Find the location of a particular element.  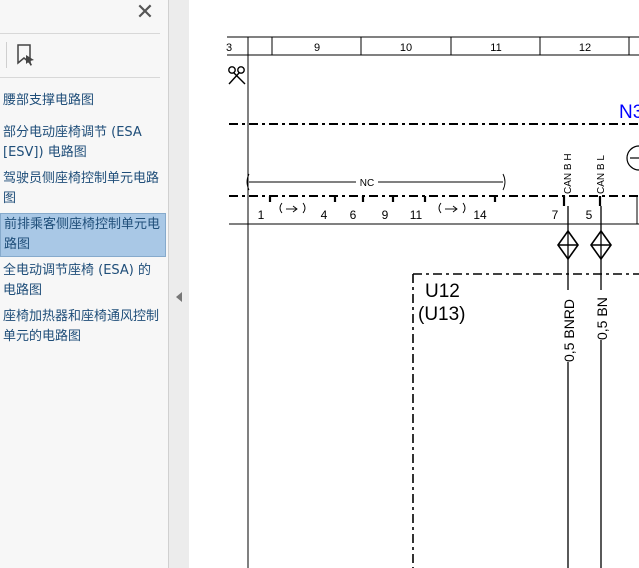

bookmark-item-full-electric-seat: 全电动调节座椅 (ESA) 的电路图 is located at coordinates (83, 281).